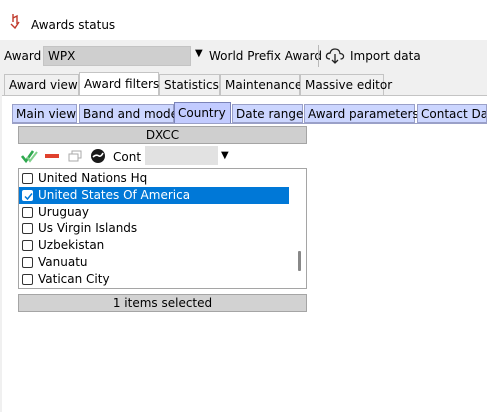 This screenshot has height=412, width=487. Describe the element at coordinates (128, 113) in the screenshot. I see `subtab-band-and-mode: Band and mode` at that location.